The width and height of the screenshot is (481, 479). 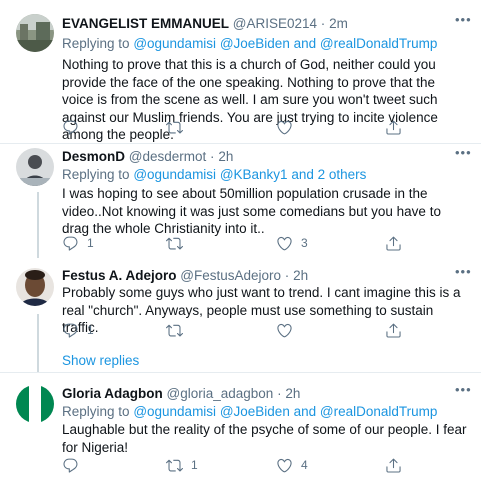 What do you see at coordinates (342, 174) in the screenshot?
I see `mention-link: 2 others` at bounding box center [342, 174].